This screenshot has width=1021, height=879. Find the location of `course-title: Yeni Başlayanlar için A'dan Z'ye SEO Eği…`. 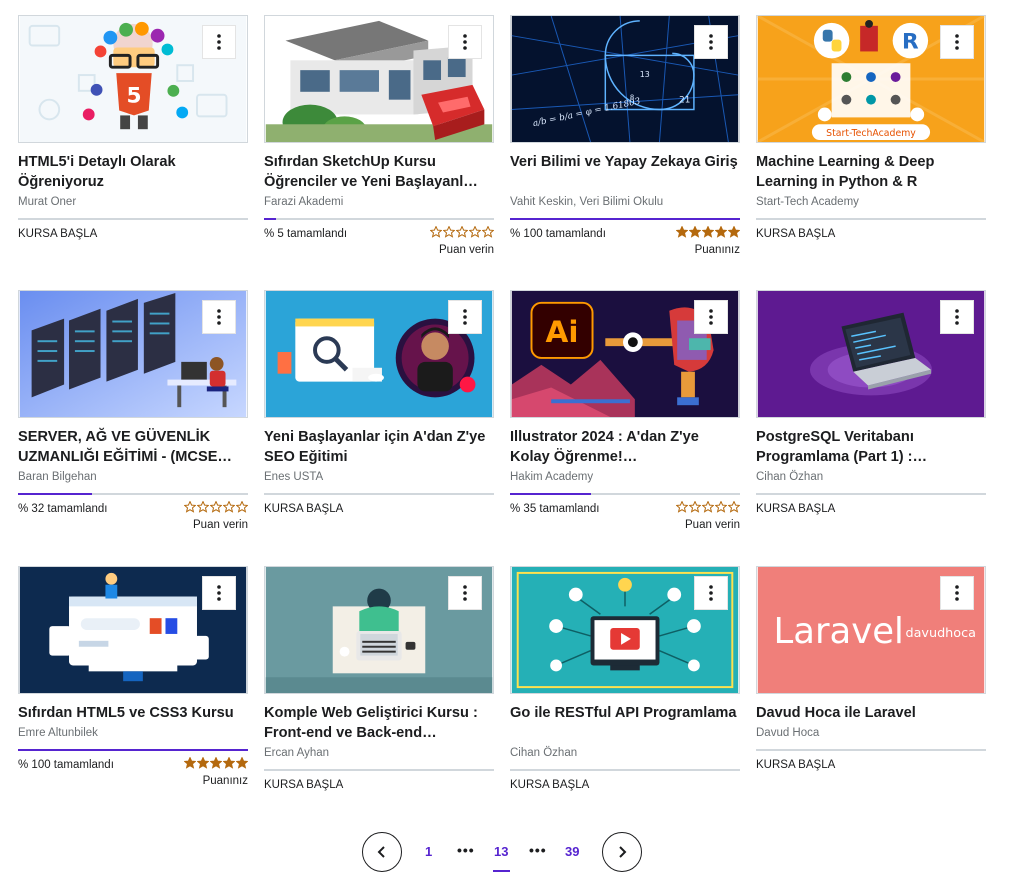

course-title: Yeni Başlayanlar için A'dan Z'ye SEO Eği… is located at coordinates (379, 447).